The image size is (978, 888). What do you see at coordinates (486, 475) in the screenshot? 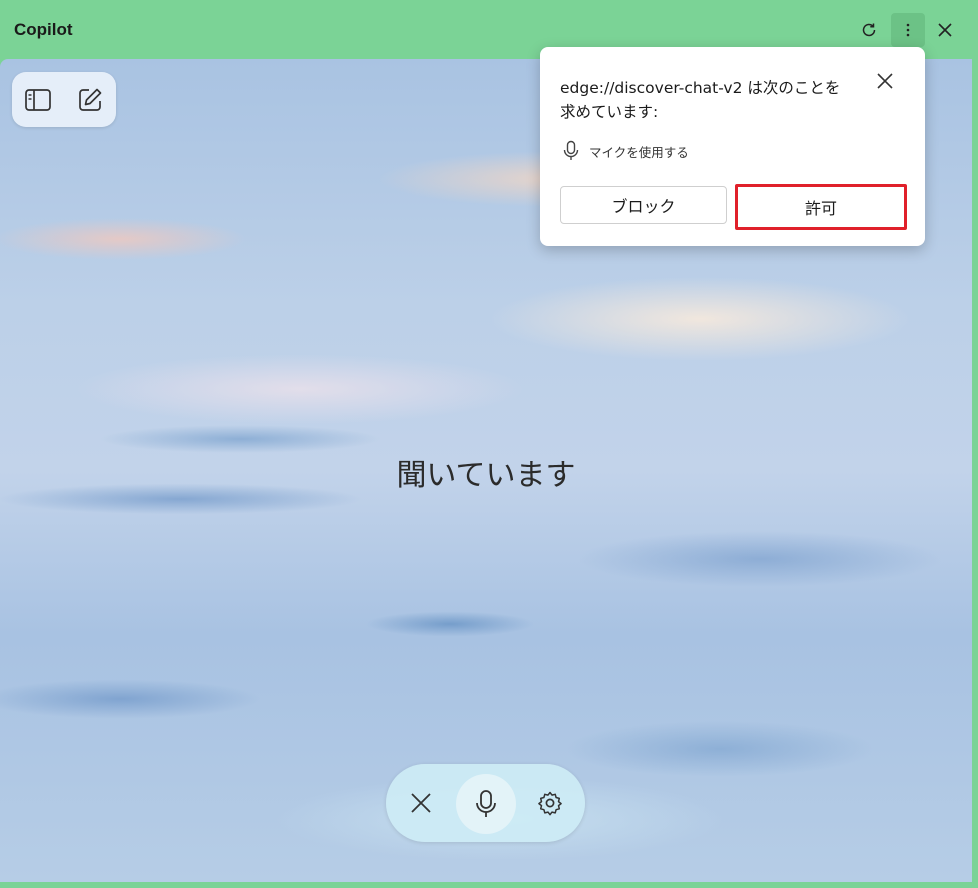
I see `listening-status: 聞いています` at bounding box center [486, 475].